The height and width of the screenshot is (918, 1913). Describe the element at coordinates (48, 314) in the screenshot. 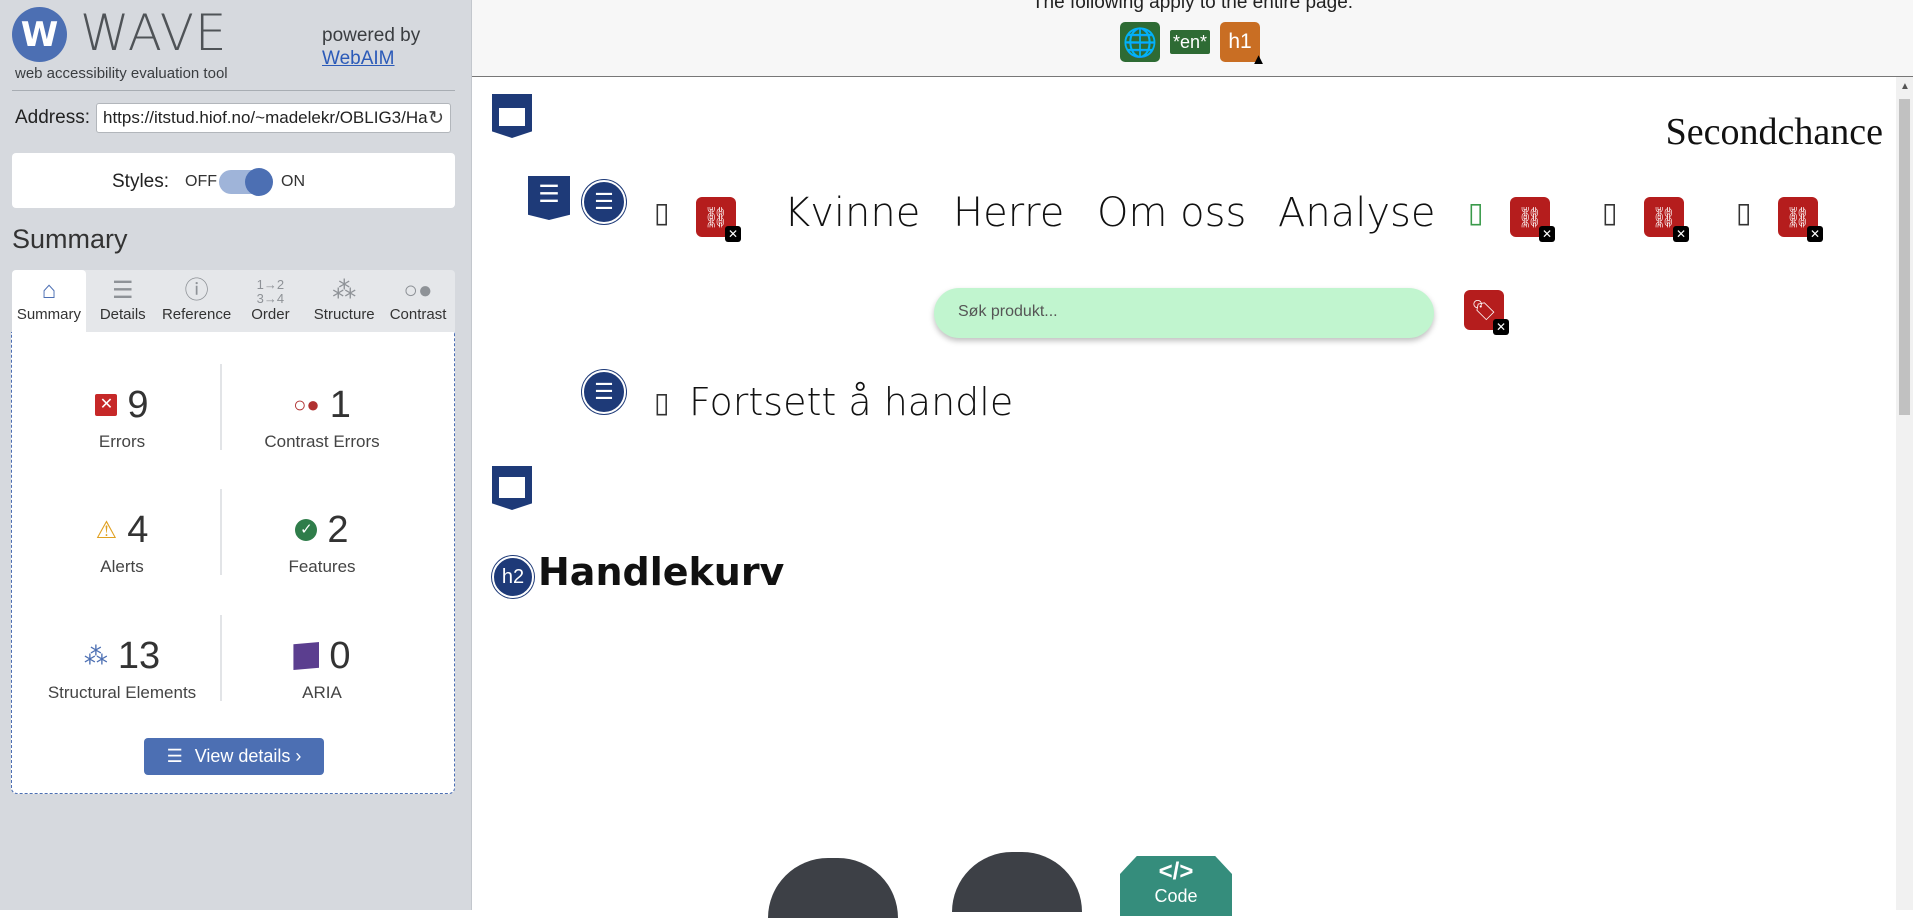

I see `tab-label: Summary` at that location.